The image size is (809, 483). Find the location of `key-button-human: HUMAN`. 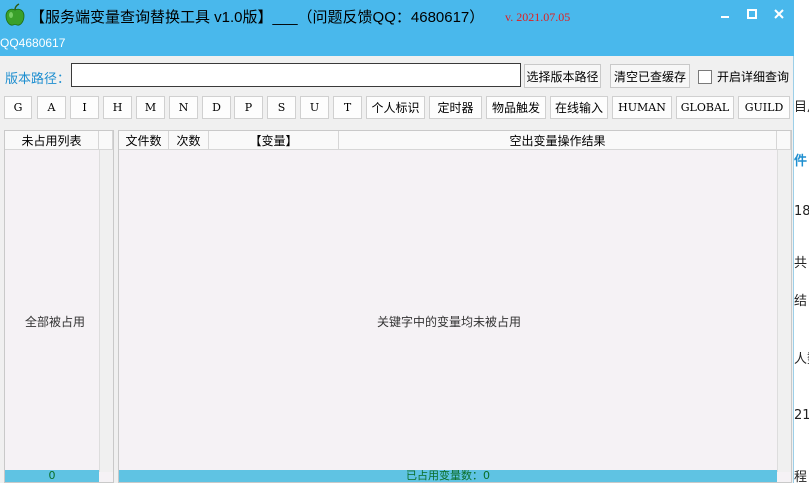

key-button-human: HUMAN is located at coordinates (642, 107).